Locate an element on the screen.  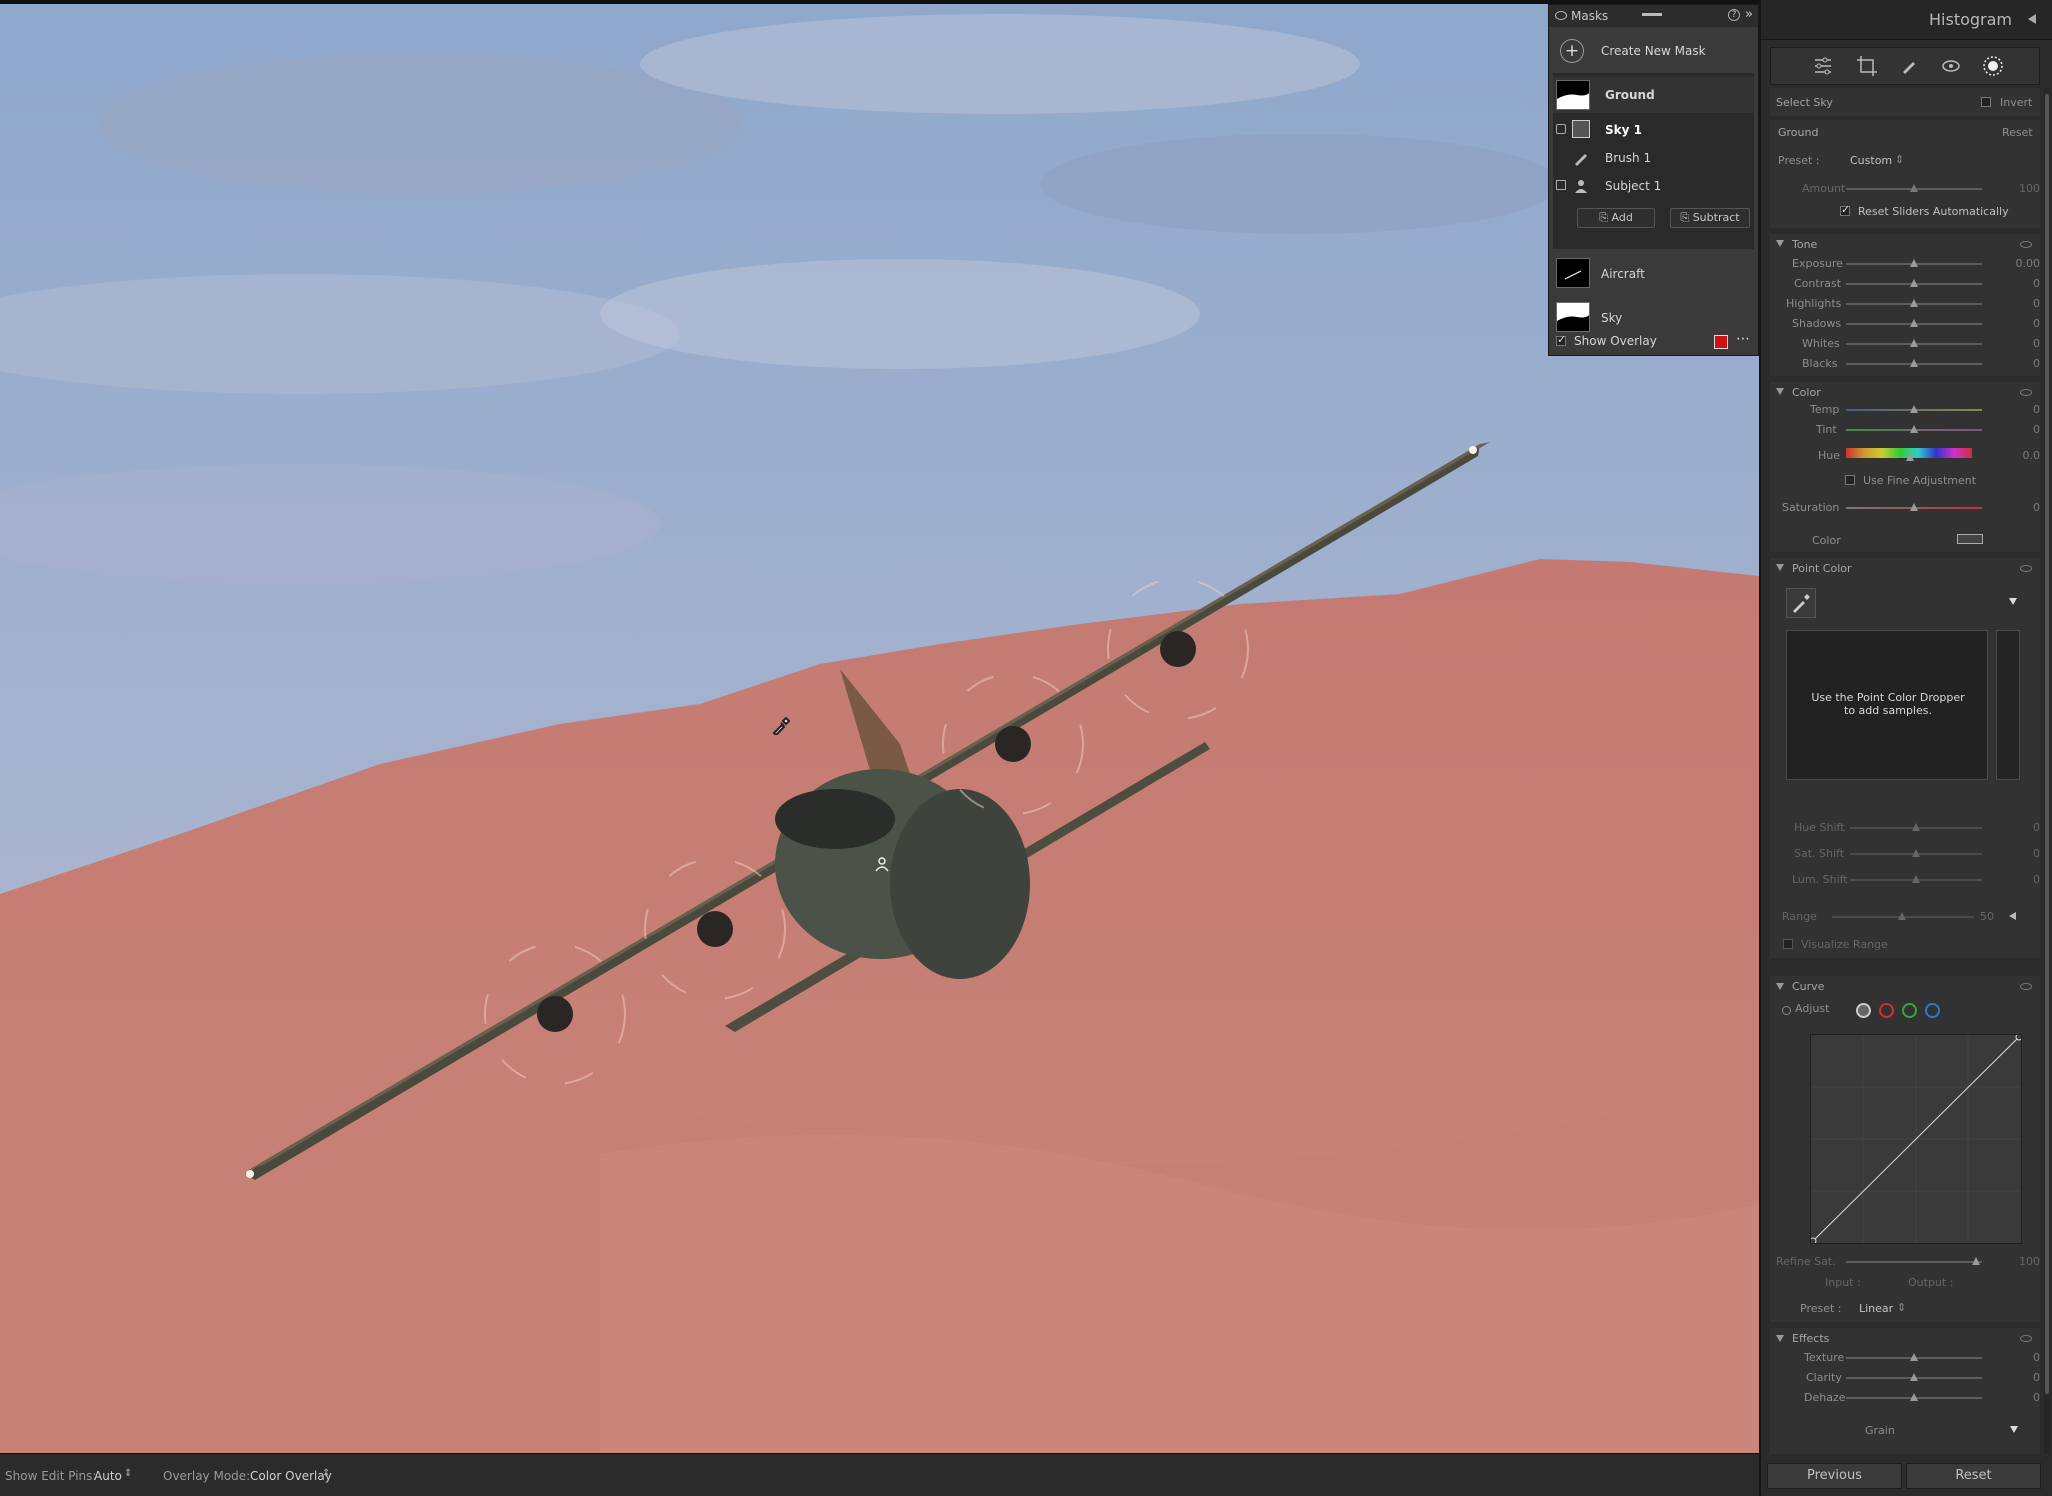
more-options-icon: ⋯ is located at coordinates (1743, 339).